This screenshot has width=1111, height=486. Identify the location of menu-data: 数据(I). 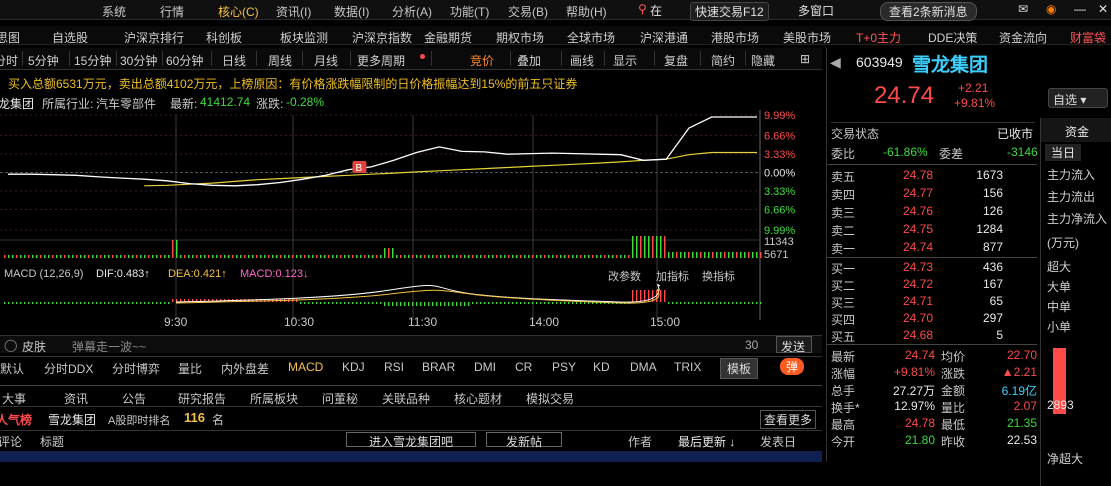
(351, 11).